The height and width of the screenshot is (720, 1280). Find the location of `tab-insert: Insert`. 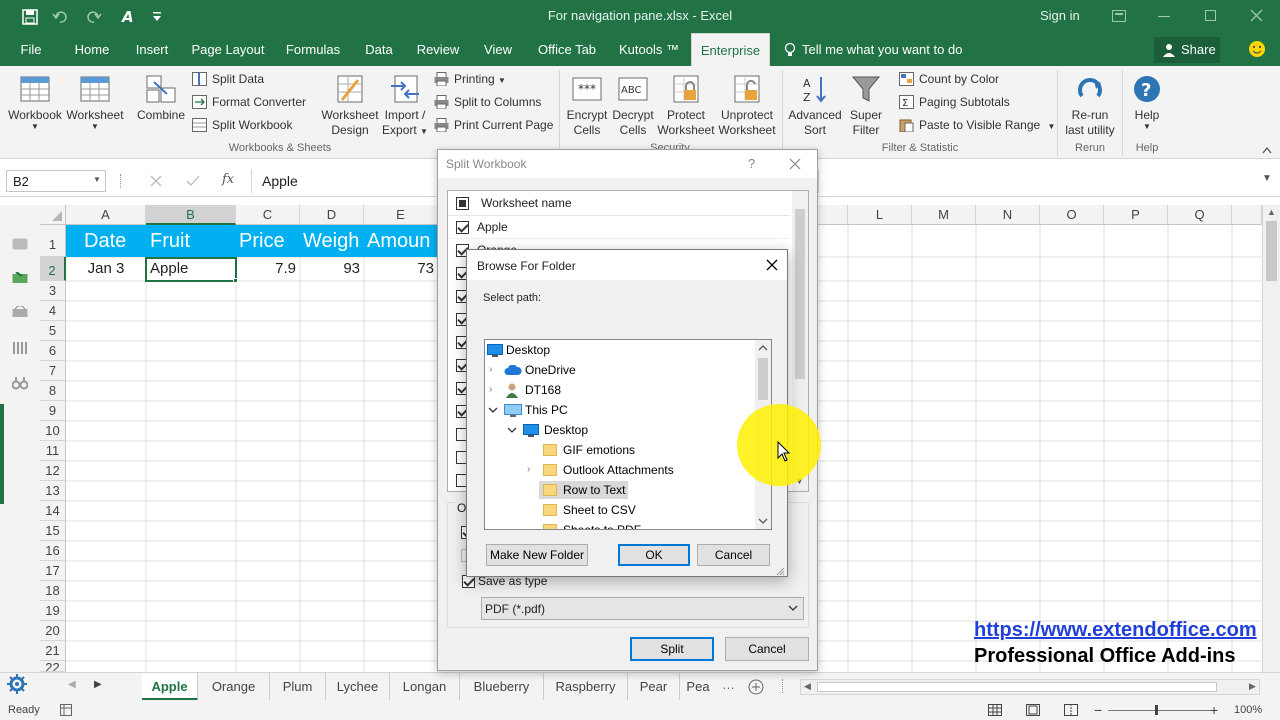

tab-insert: Insert is located at coordinates (152, 49).